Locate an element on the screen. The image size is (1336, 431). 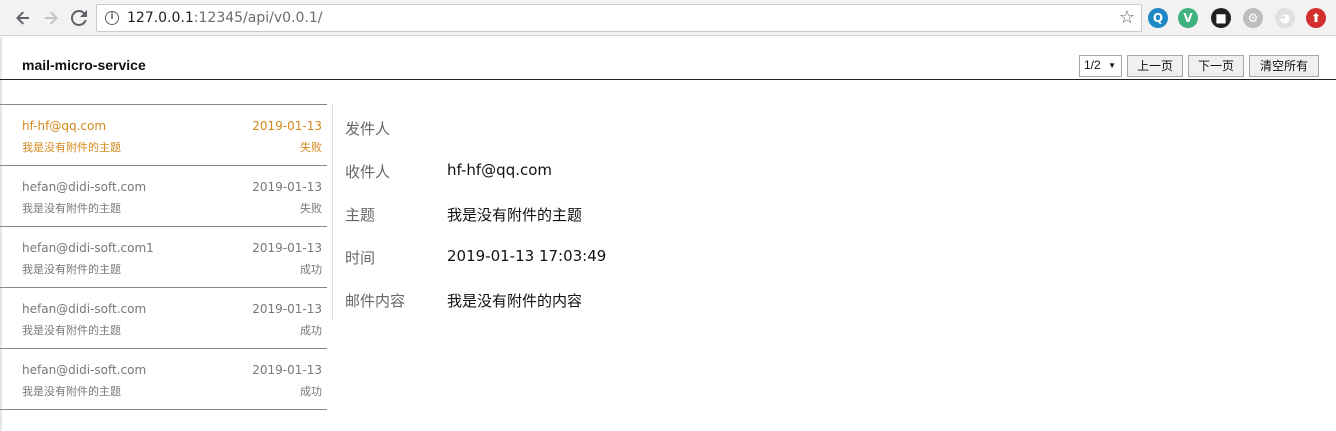
to-label: 收件人 is located at coordinates (368, 172).